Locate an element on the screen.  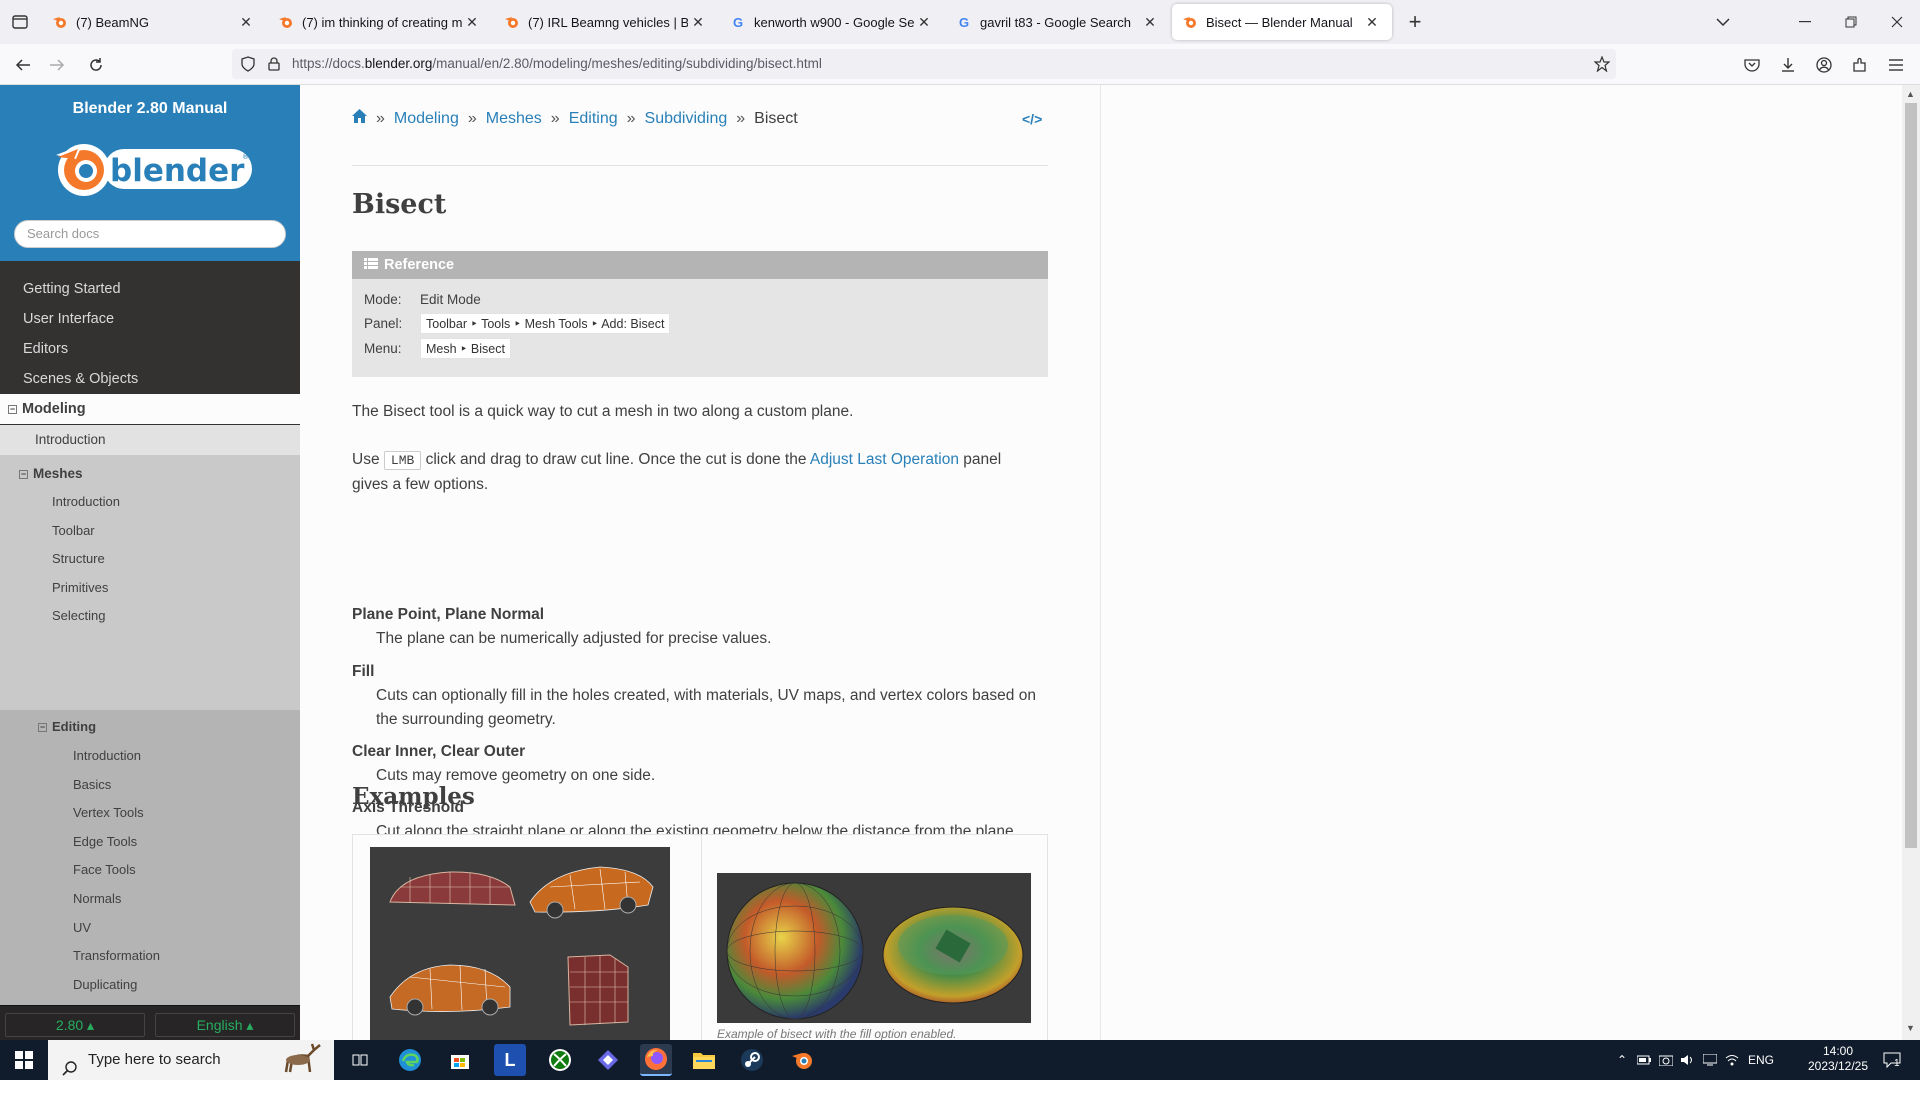
sidebar-item-editing-vertex-tools: Vertex Tools is located at coordinates (150, 813).